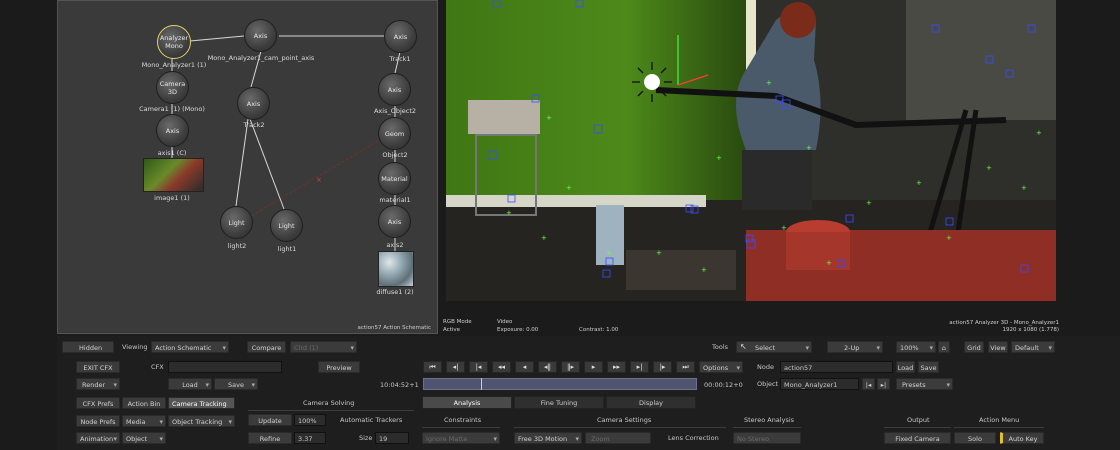 The width and height of the screenshot is (1120, 450). I want to click on prev-key-button: ◂|, so click(455, 367).